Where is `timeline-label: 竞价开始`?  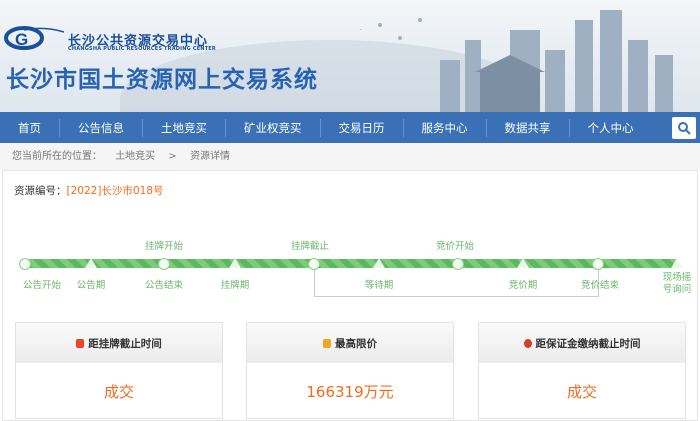
timeline-label: 竞价开始 is located at coordinates (455, 246).